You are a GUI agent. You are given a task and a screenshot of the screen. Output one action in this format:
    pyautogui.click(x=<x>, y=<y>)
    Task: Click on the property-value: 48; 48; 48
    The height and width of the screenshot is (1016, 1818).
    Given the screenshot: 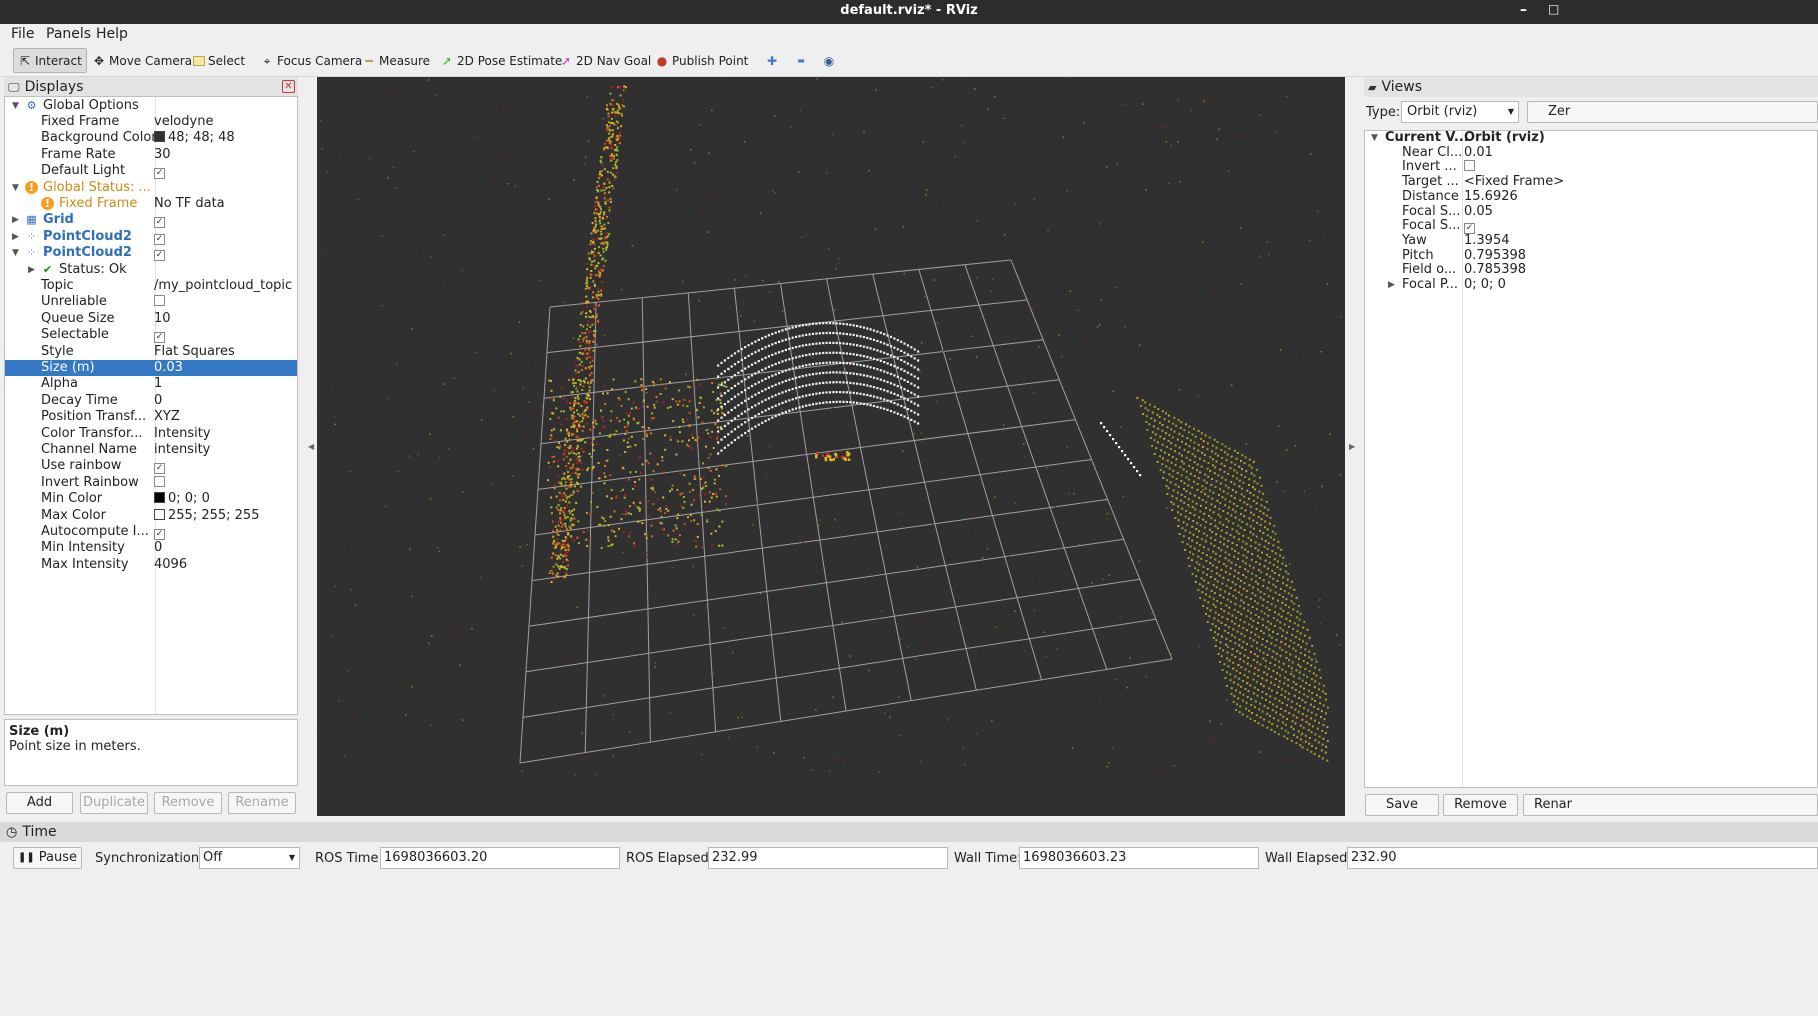 What is the action you would take?
    pyautogui.click(x=194, y=138)
    